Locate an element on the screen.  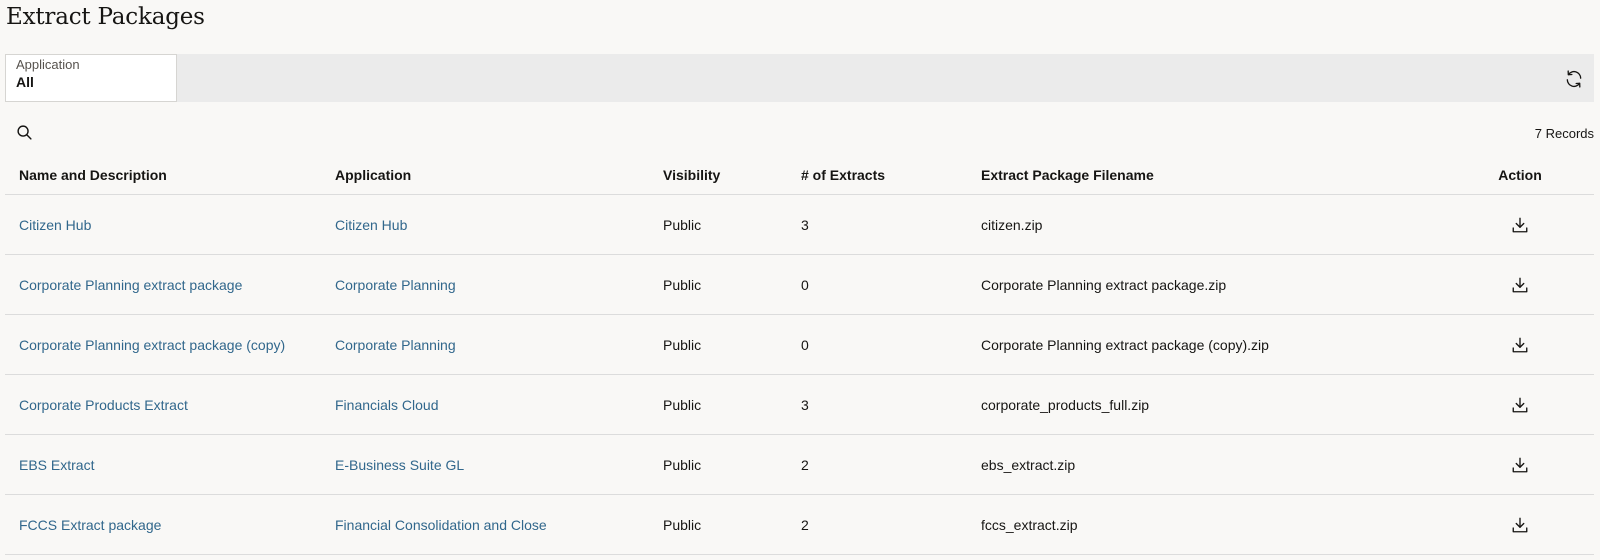
application-filter-label: Application is located at coordinates (48, 64).